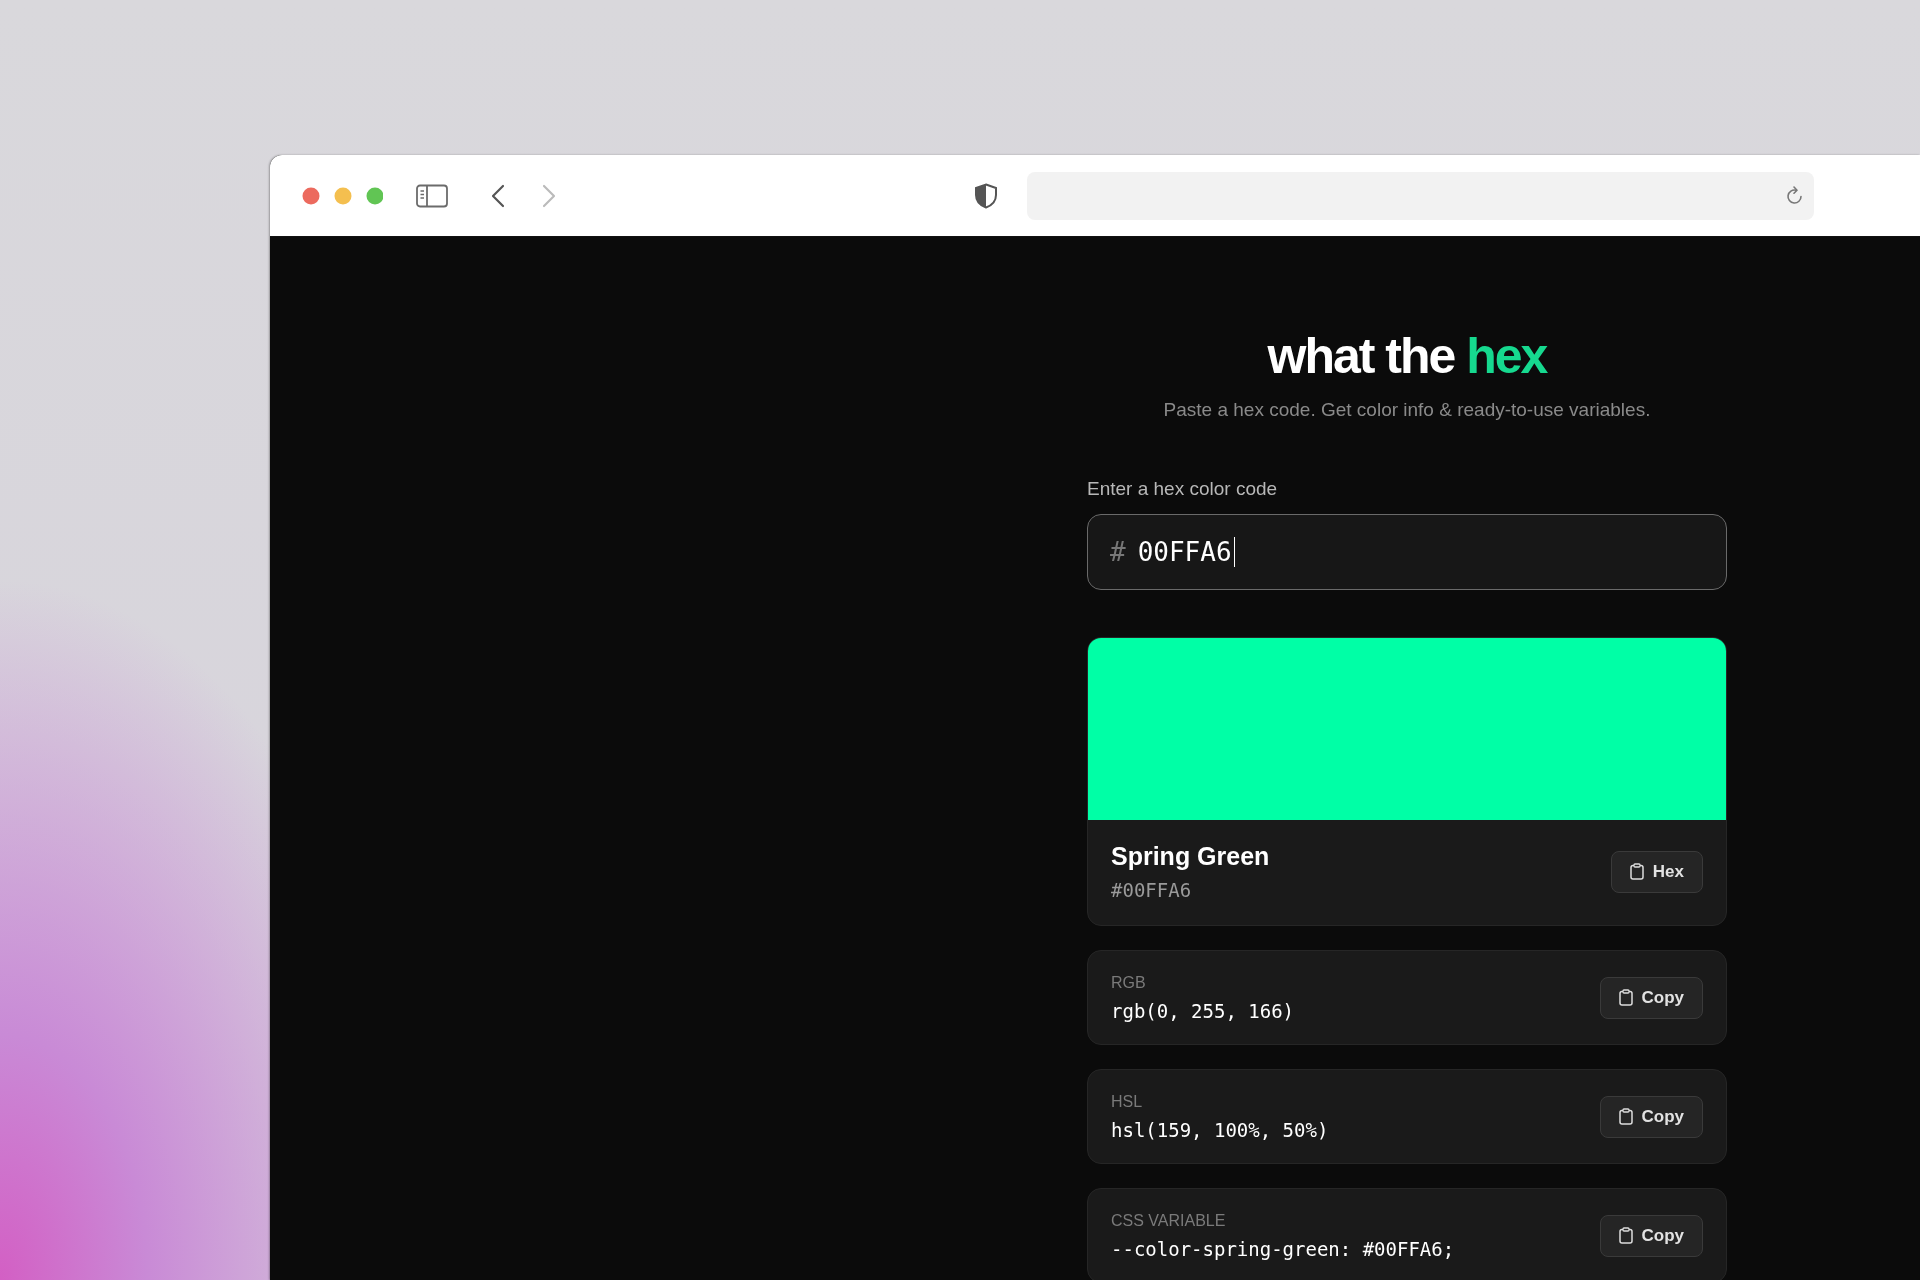 Image resolution: width=1920 pixels, height=1280 pixels. What do you see at coordinates (1182, 489) in the screenshot?
I see `input-label: Enter a hex color code` at bounding box center [1182, 489].